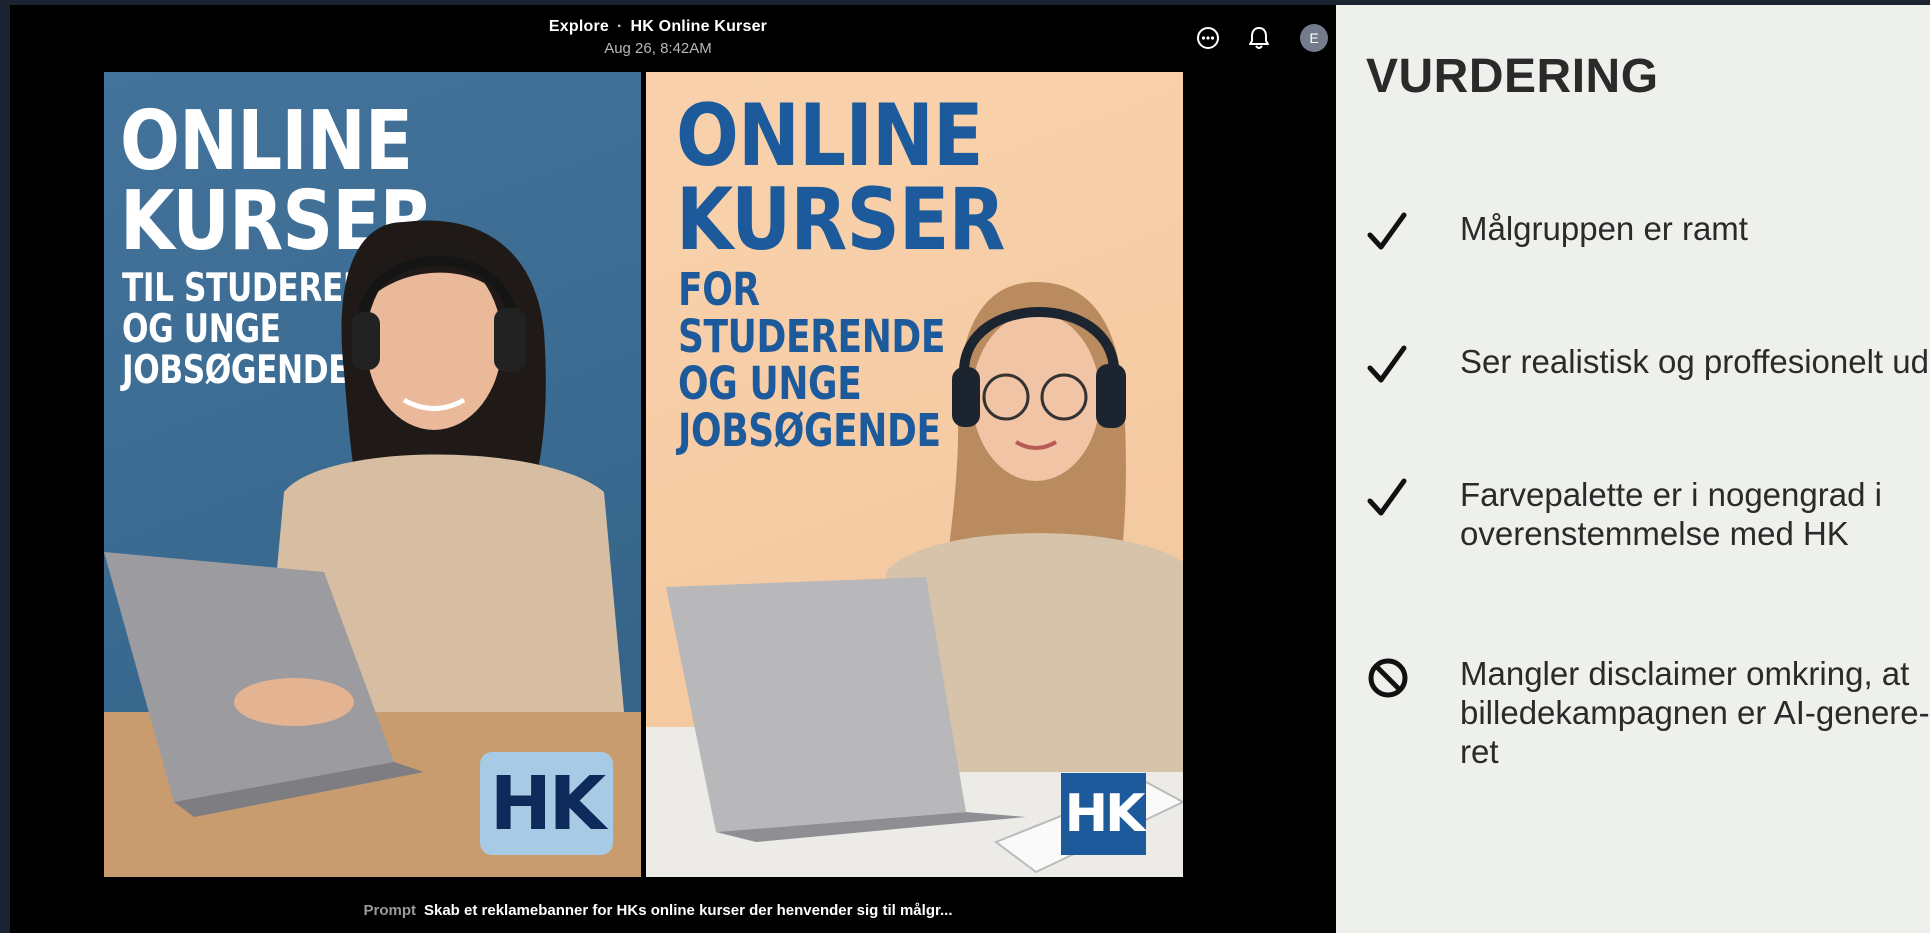 This screenshot has width=1930, height=933. What do you see at coordinates (1604, 228) in the screenshot?
I see `rating-item-text: Målgruppen er ramt` at bounding box center [1604, 228].